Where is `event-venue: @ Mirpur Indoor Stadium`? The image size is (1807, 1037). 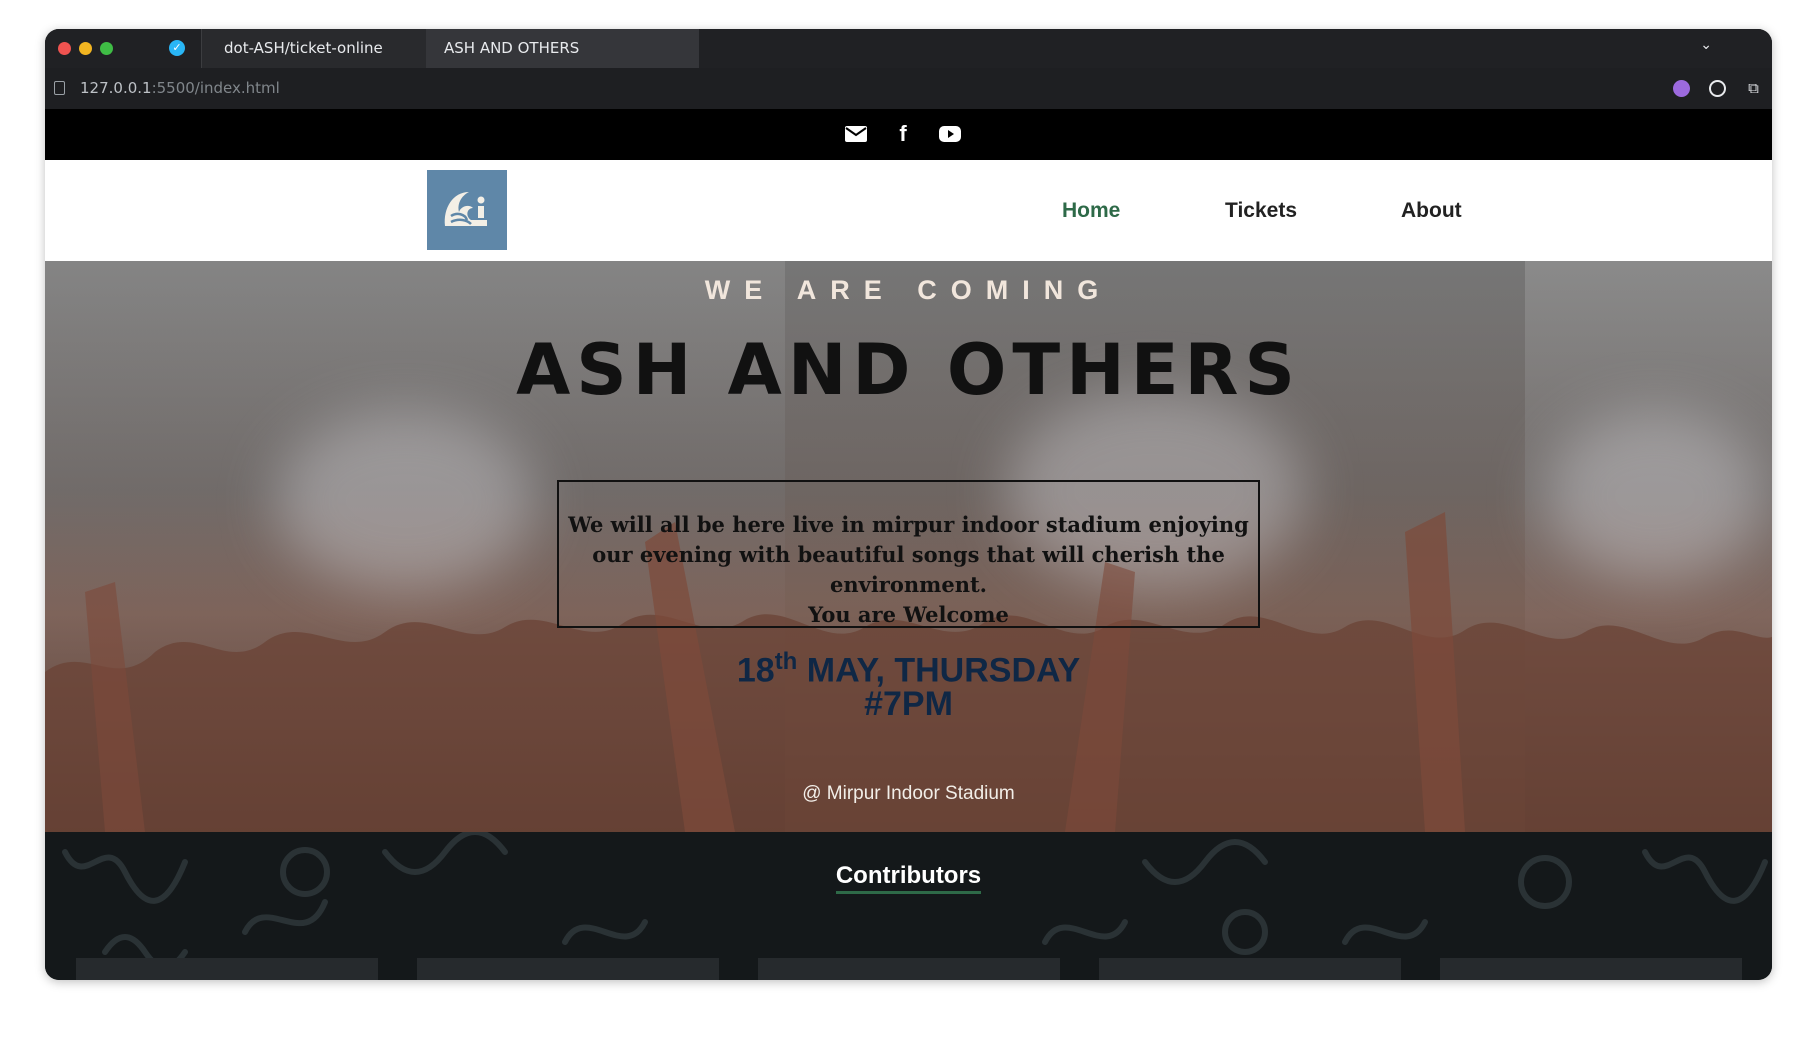
event-venue: @ Mirpur Indoor Stadium is located at coordinates (908, 793).